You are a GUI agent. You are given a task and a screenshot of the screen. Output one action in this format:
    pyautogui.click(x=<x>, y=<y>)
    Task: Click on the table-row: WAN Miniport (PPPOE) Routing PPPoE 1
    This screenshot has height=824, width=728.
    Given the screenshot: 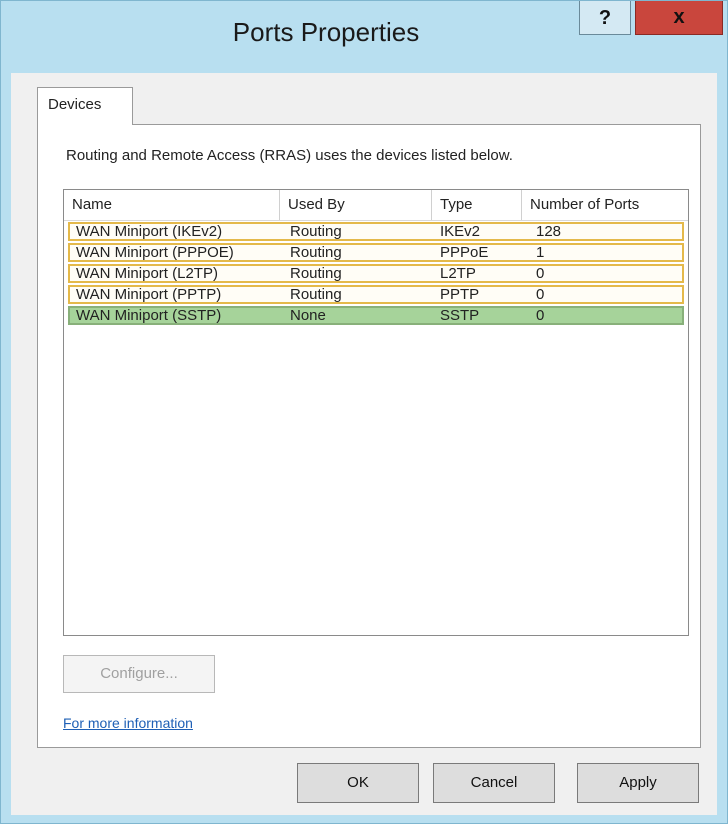 What is the action you would take?
    pyautogui.click(x=376, y=252)
    